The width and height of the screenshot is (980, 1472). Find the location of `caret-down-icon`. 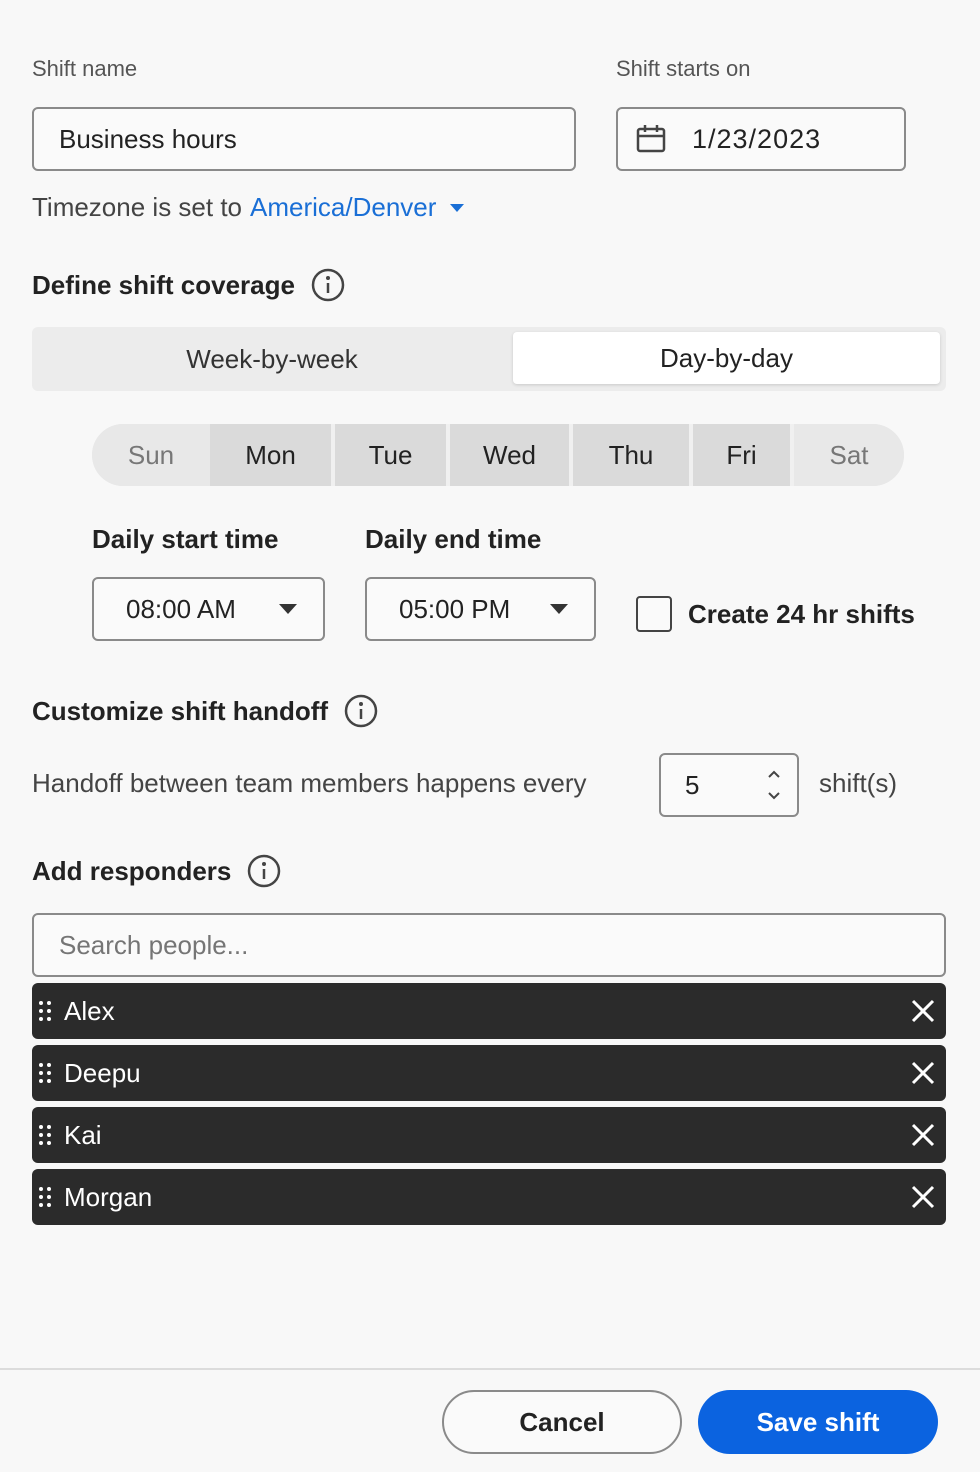

caret-down-icon is located at coordinates (457, 207).